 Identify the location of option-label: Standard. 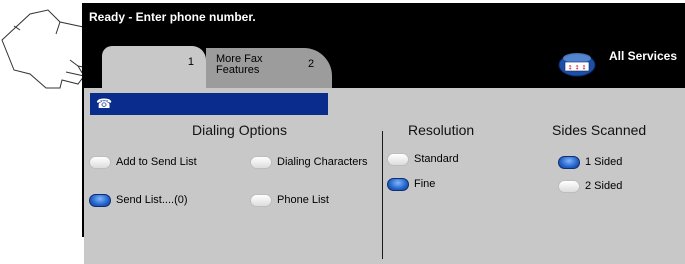
(436, 159).